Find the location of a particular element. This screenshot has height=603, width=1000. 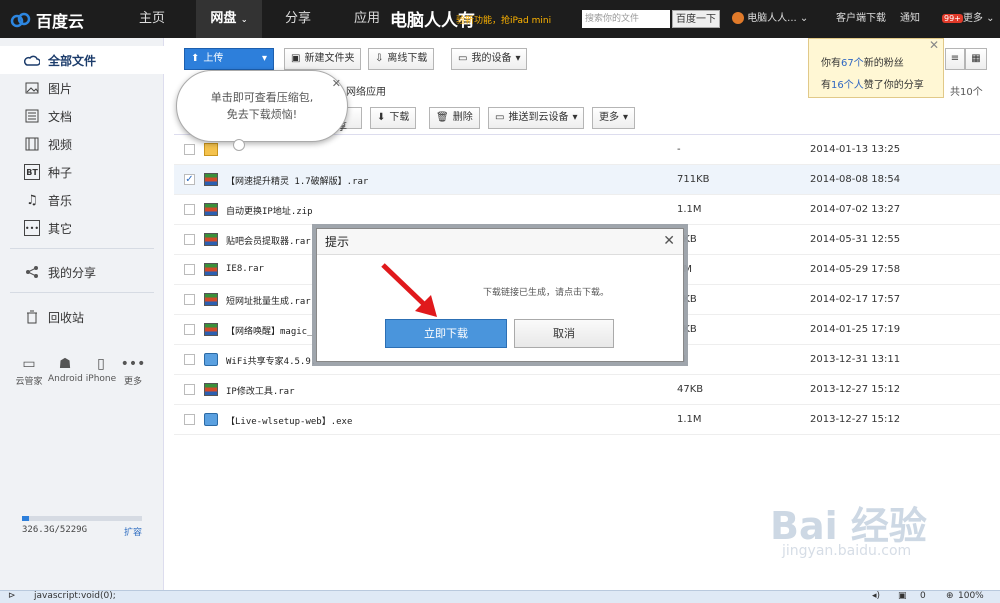

watermark: Bai 经验 is located at coordinates (848, 526).